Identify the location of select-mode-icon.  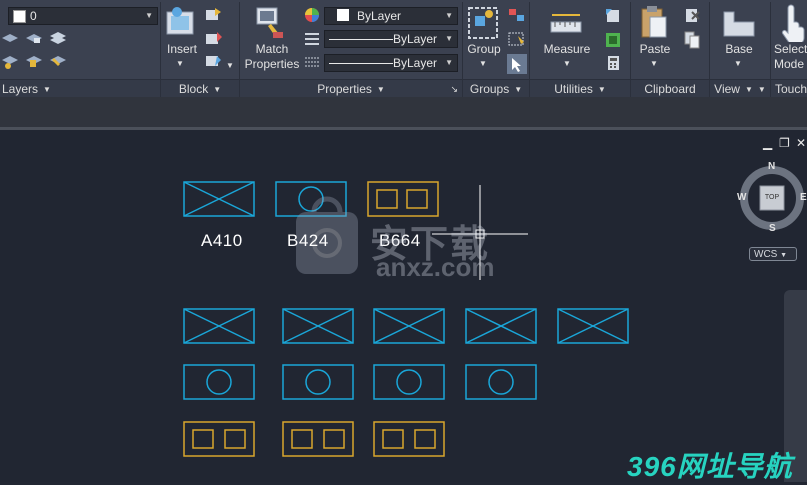
(793, 23).